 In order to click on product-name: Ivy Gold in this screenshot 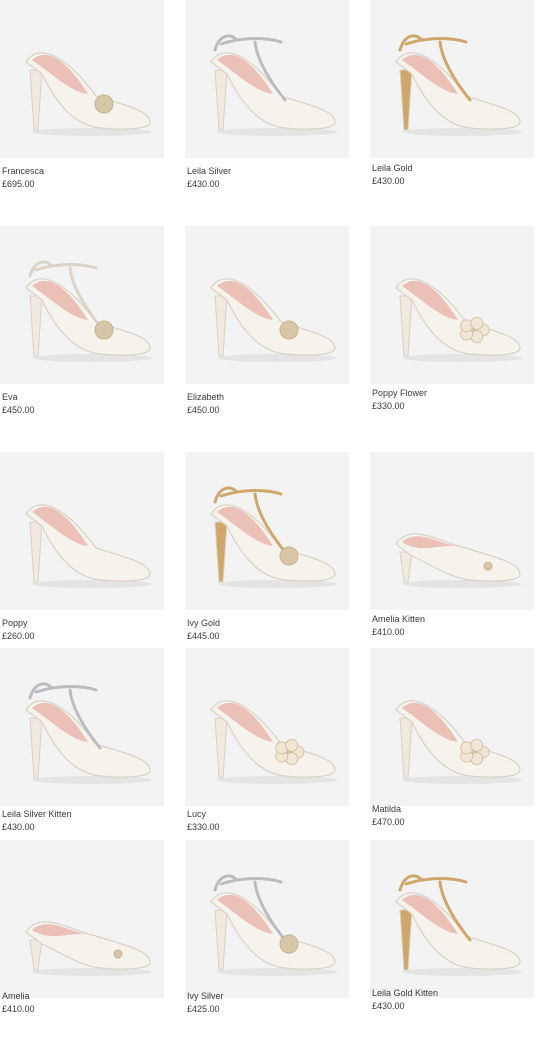, I will do `click(203, 623)`.